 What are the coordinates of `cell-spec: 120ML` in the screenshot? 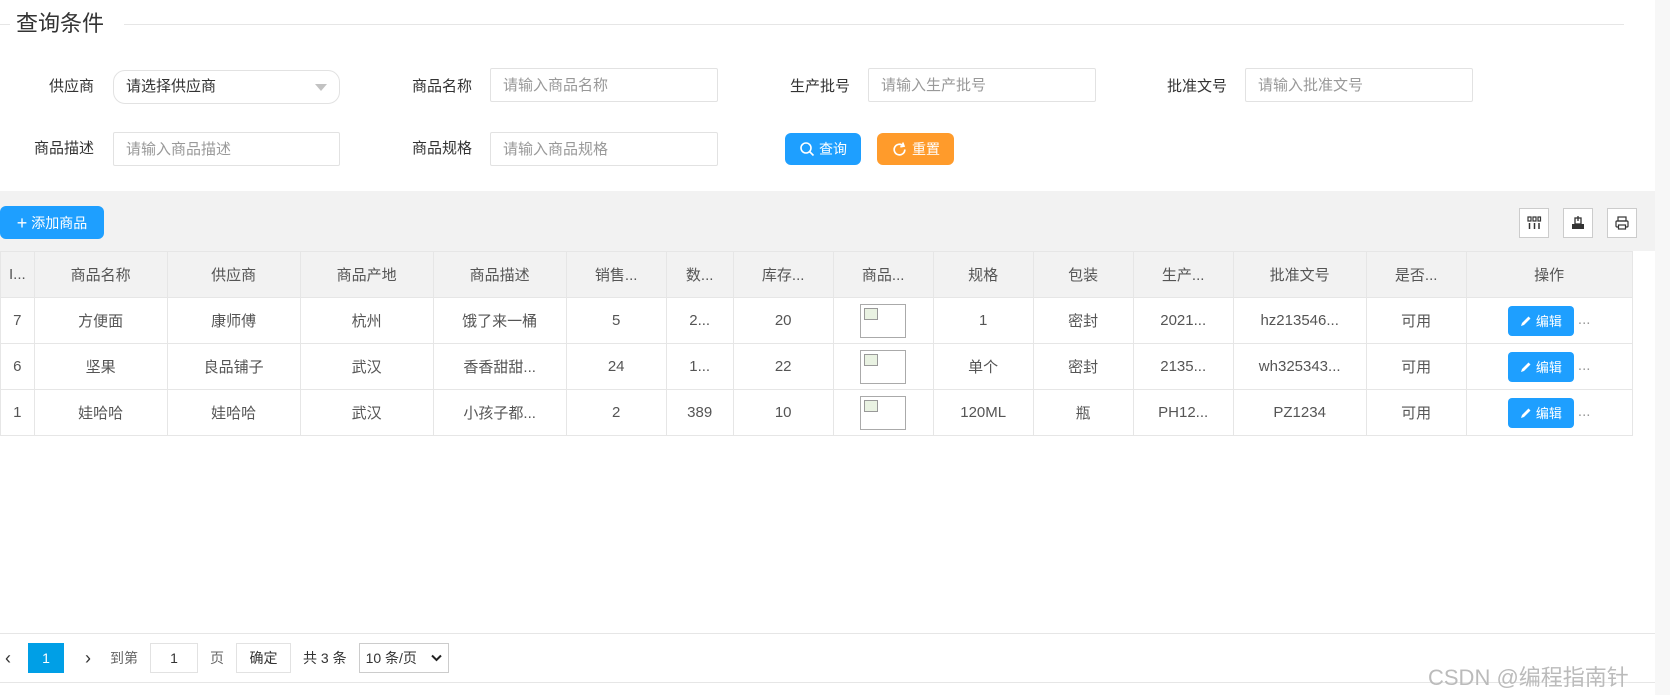 It's located at (983, 412).